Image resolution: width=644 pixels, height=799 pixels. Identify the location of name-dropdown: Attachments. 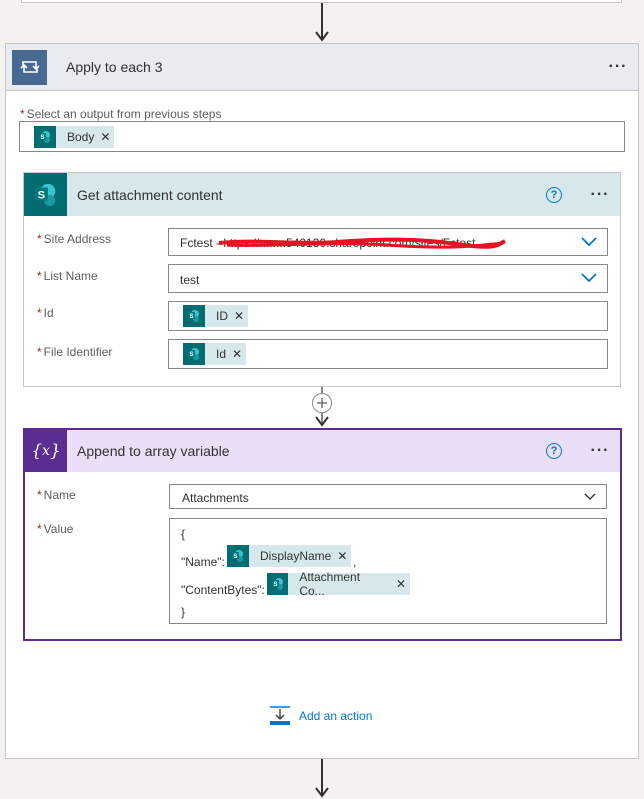
(388, 496).